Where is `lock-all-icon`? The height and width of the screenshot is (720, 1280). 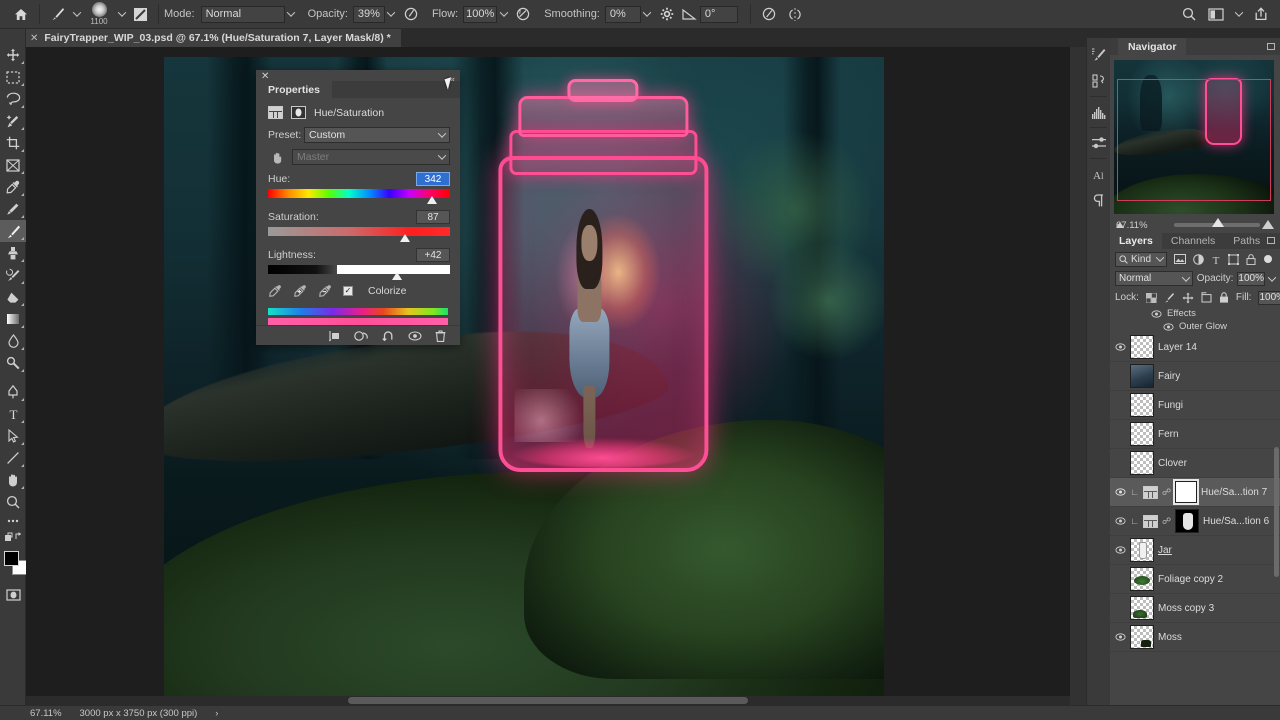
lock-all-icon is located at coordinates (1224, 297).